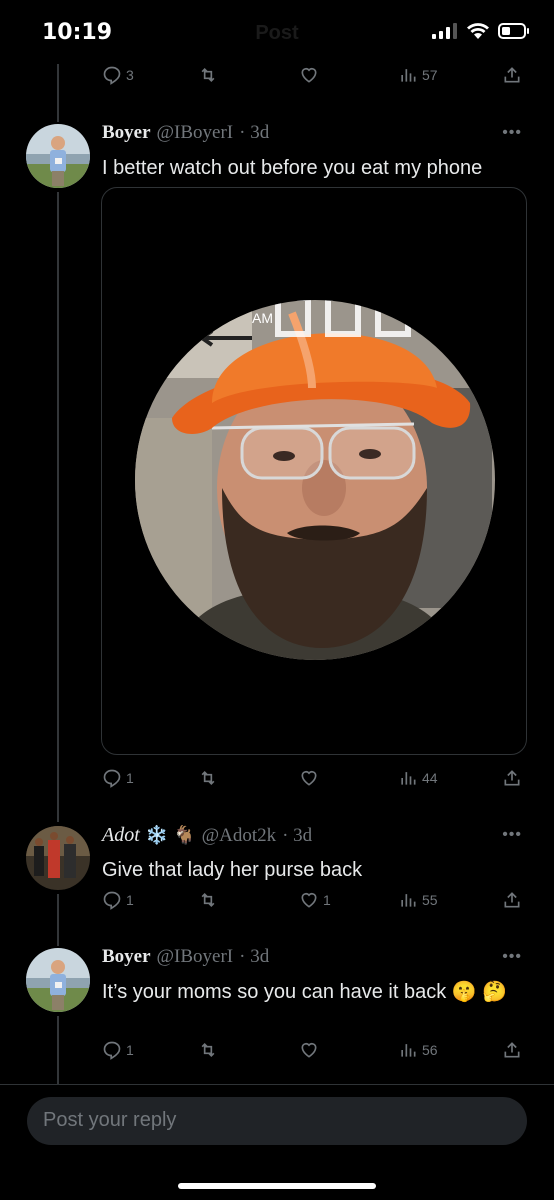  What do you see at coordinates (513, 31) in the screenshot?
I see `battery-icon` at bounding box center [513, 31].